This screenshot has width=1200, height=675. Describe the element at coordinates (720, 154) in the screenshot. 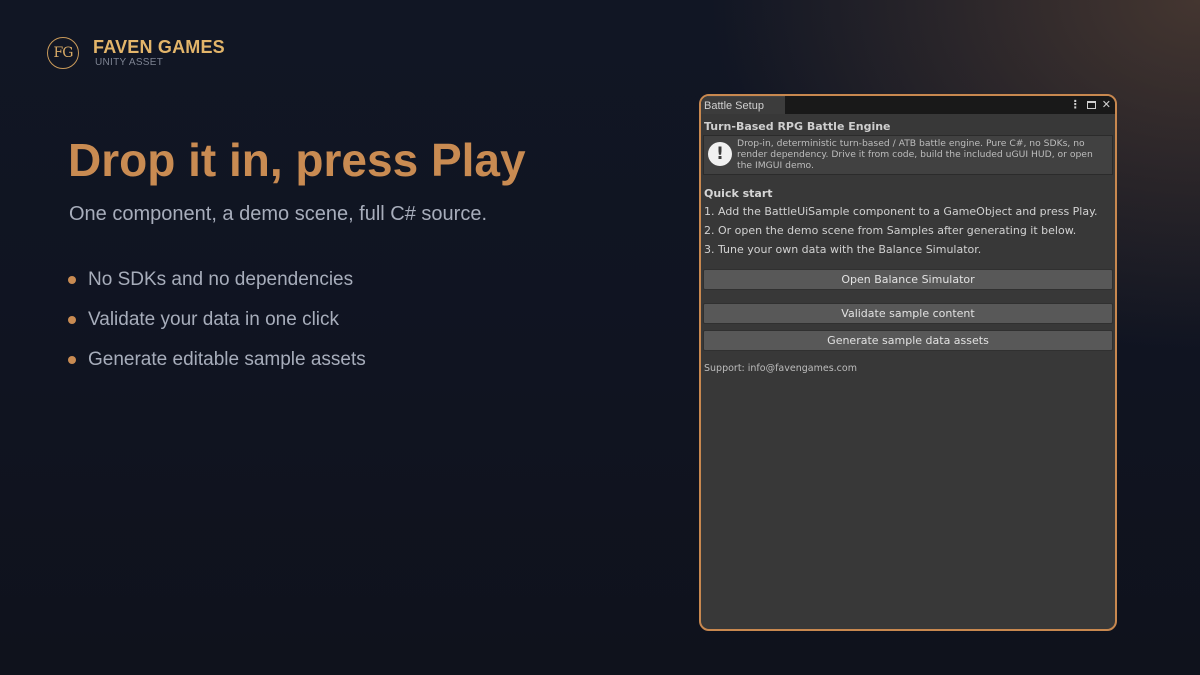

I see `info-exclamation-icon: !` at that location.